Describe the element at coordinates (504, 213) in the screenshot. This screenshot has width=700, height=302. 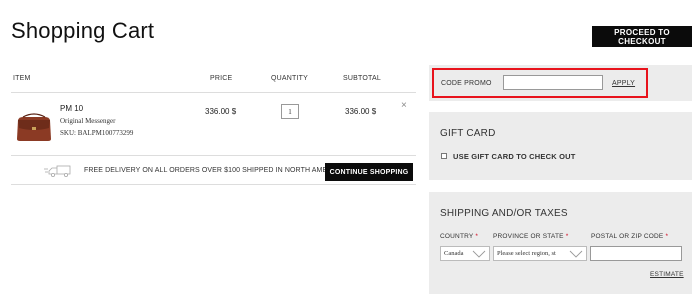
I see `shipping-title: SHIPPING AND/OR TAXES` at that location.